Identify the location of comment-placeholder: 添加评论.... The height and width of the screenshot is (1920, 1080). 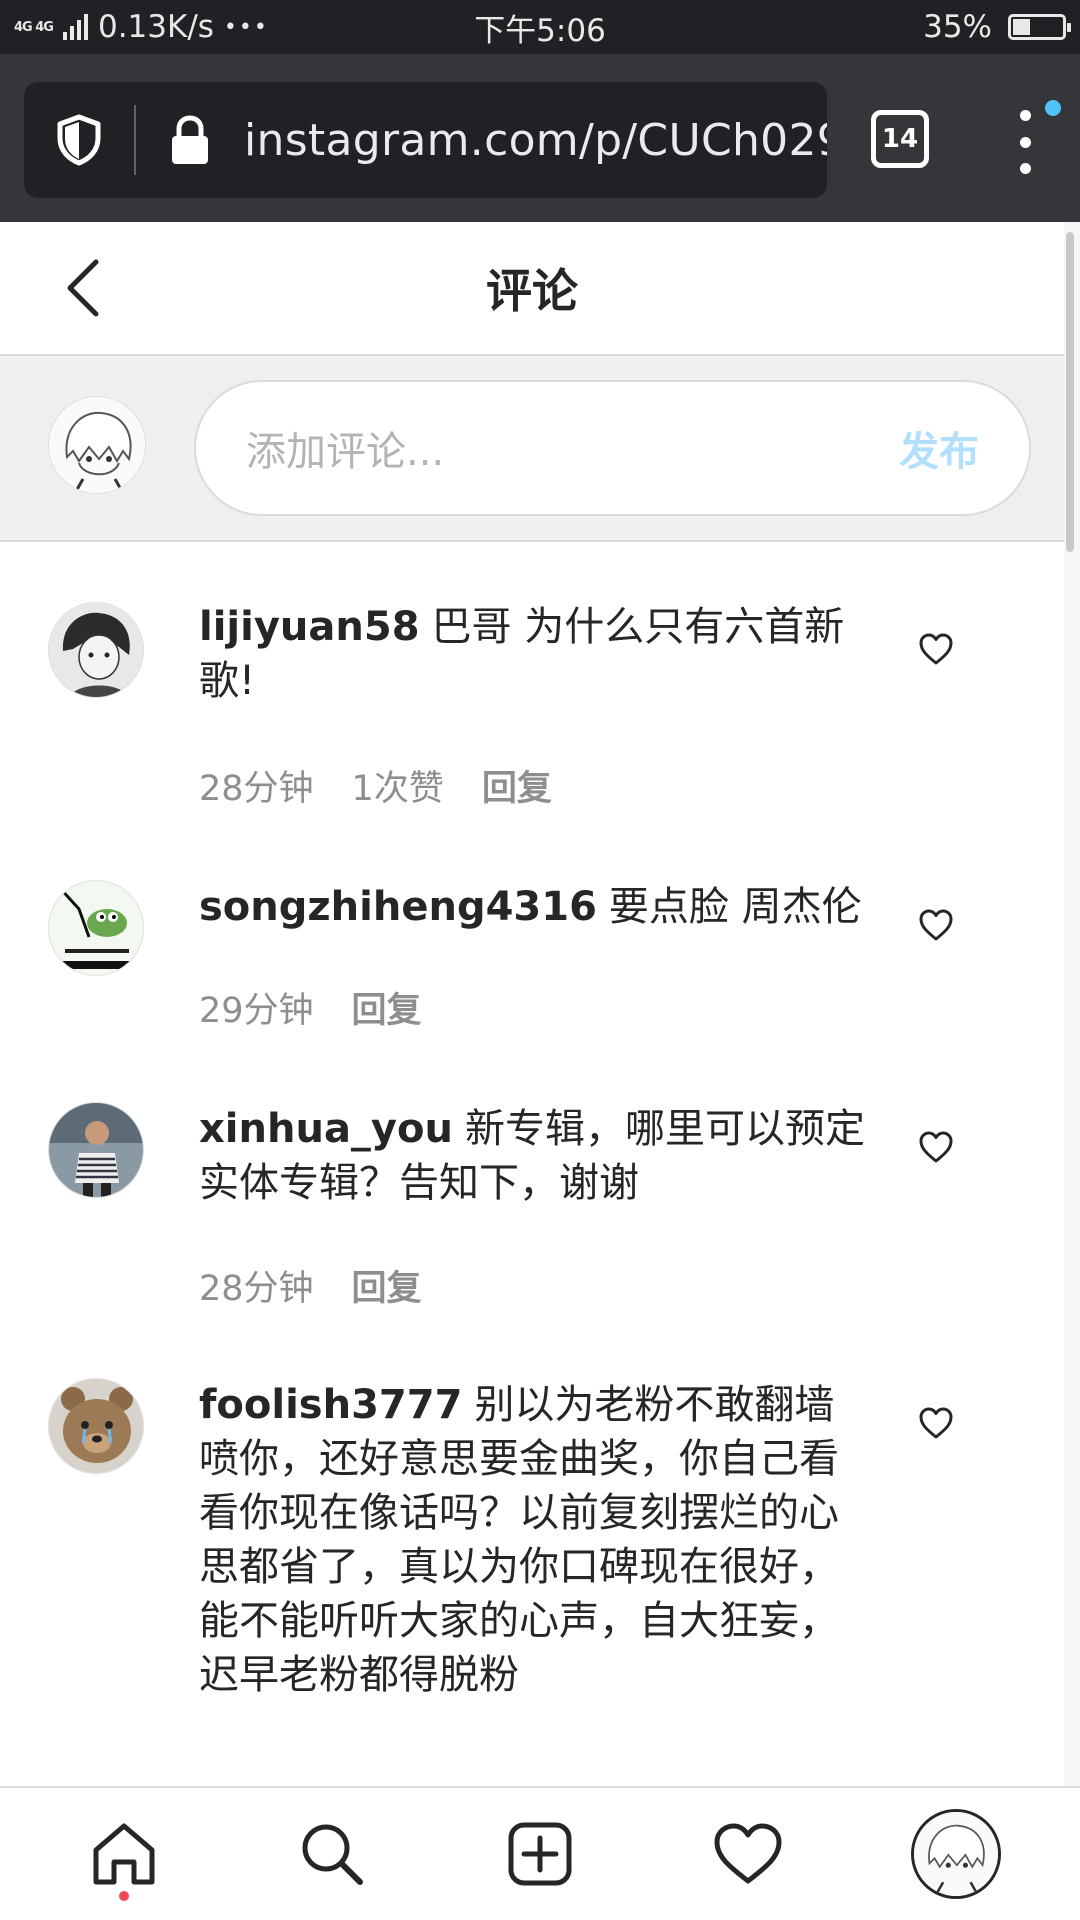
(345, 452).